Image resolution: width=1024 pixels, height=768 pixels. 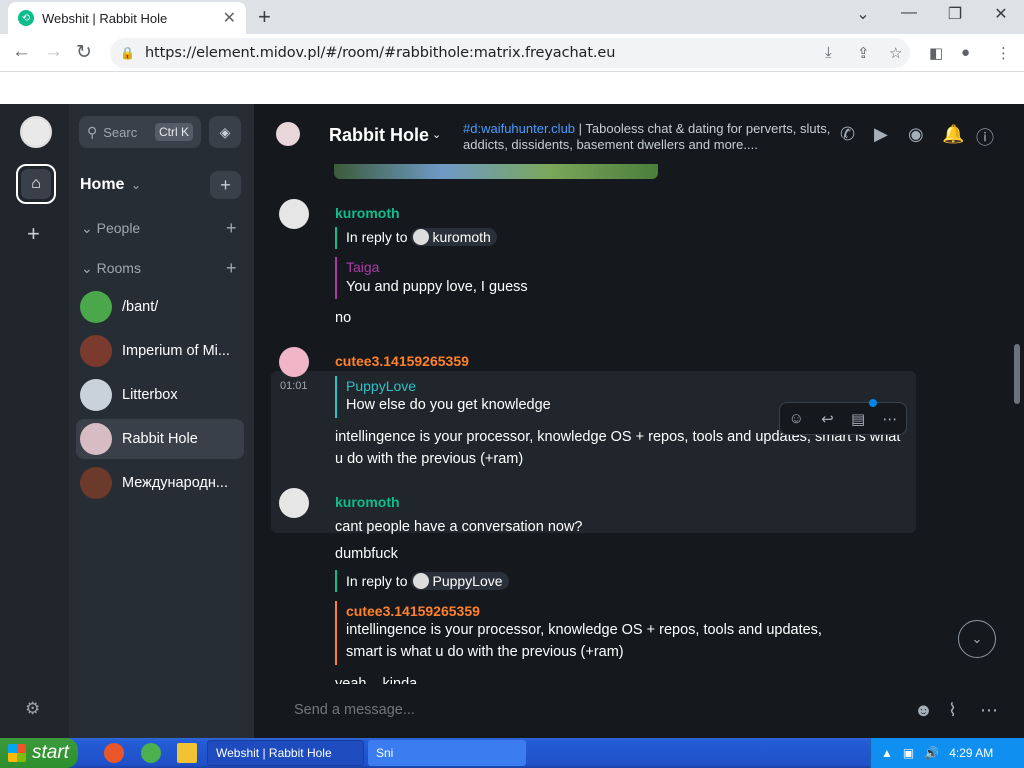 What do you see at coordinates (985, 137) in the screenshot?
I see `room-info-icon: ⓘ` at bounding box center [985, 137].